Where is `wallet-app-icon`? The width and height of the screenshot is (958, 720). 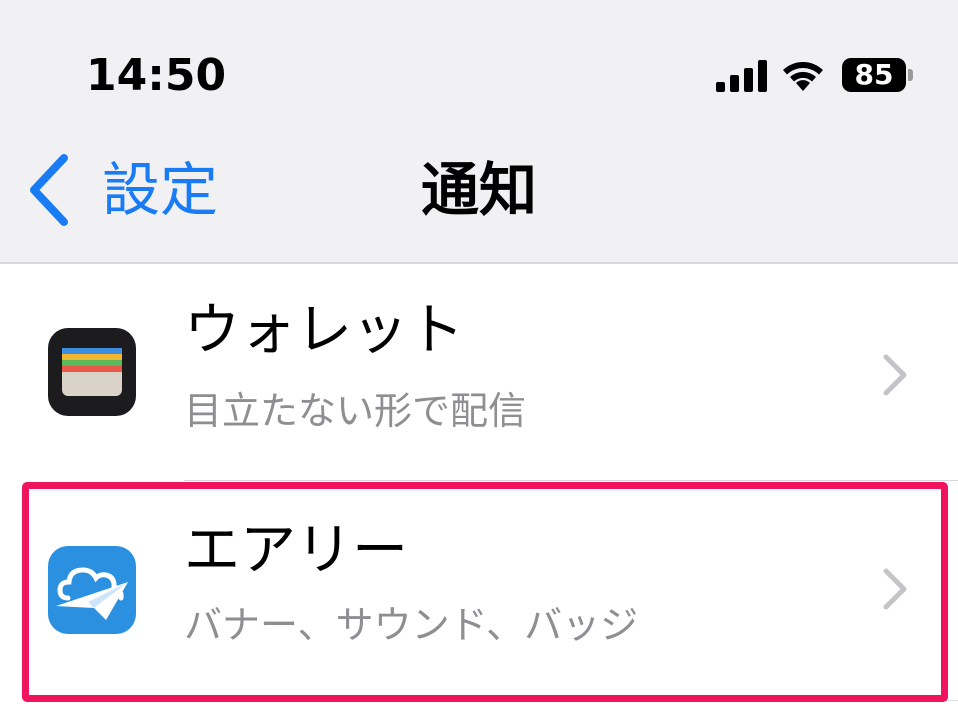 wallet-app-icon is located at coordinates (92, 372).